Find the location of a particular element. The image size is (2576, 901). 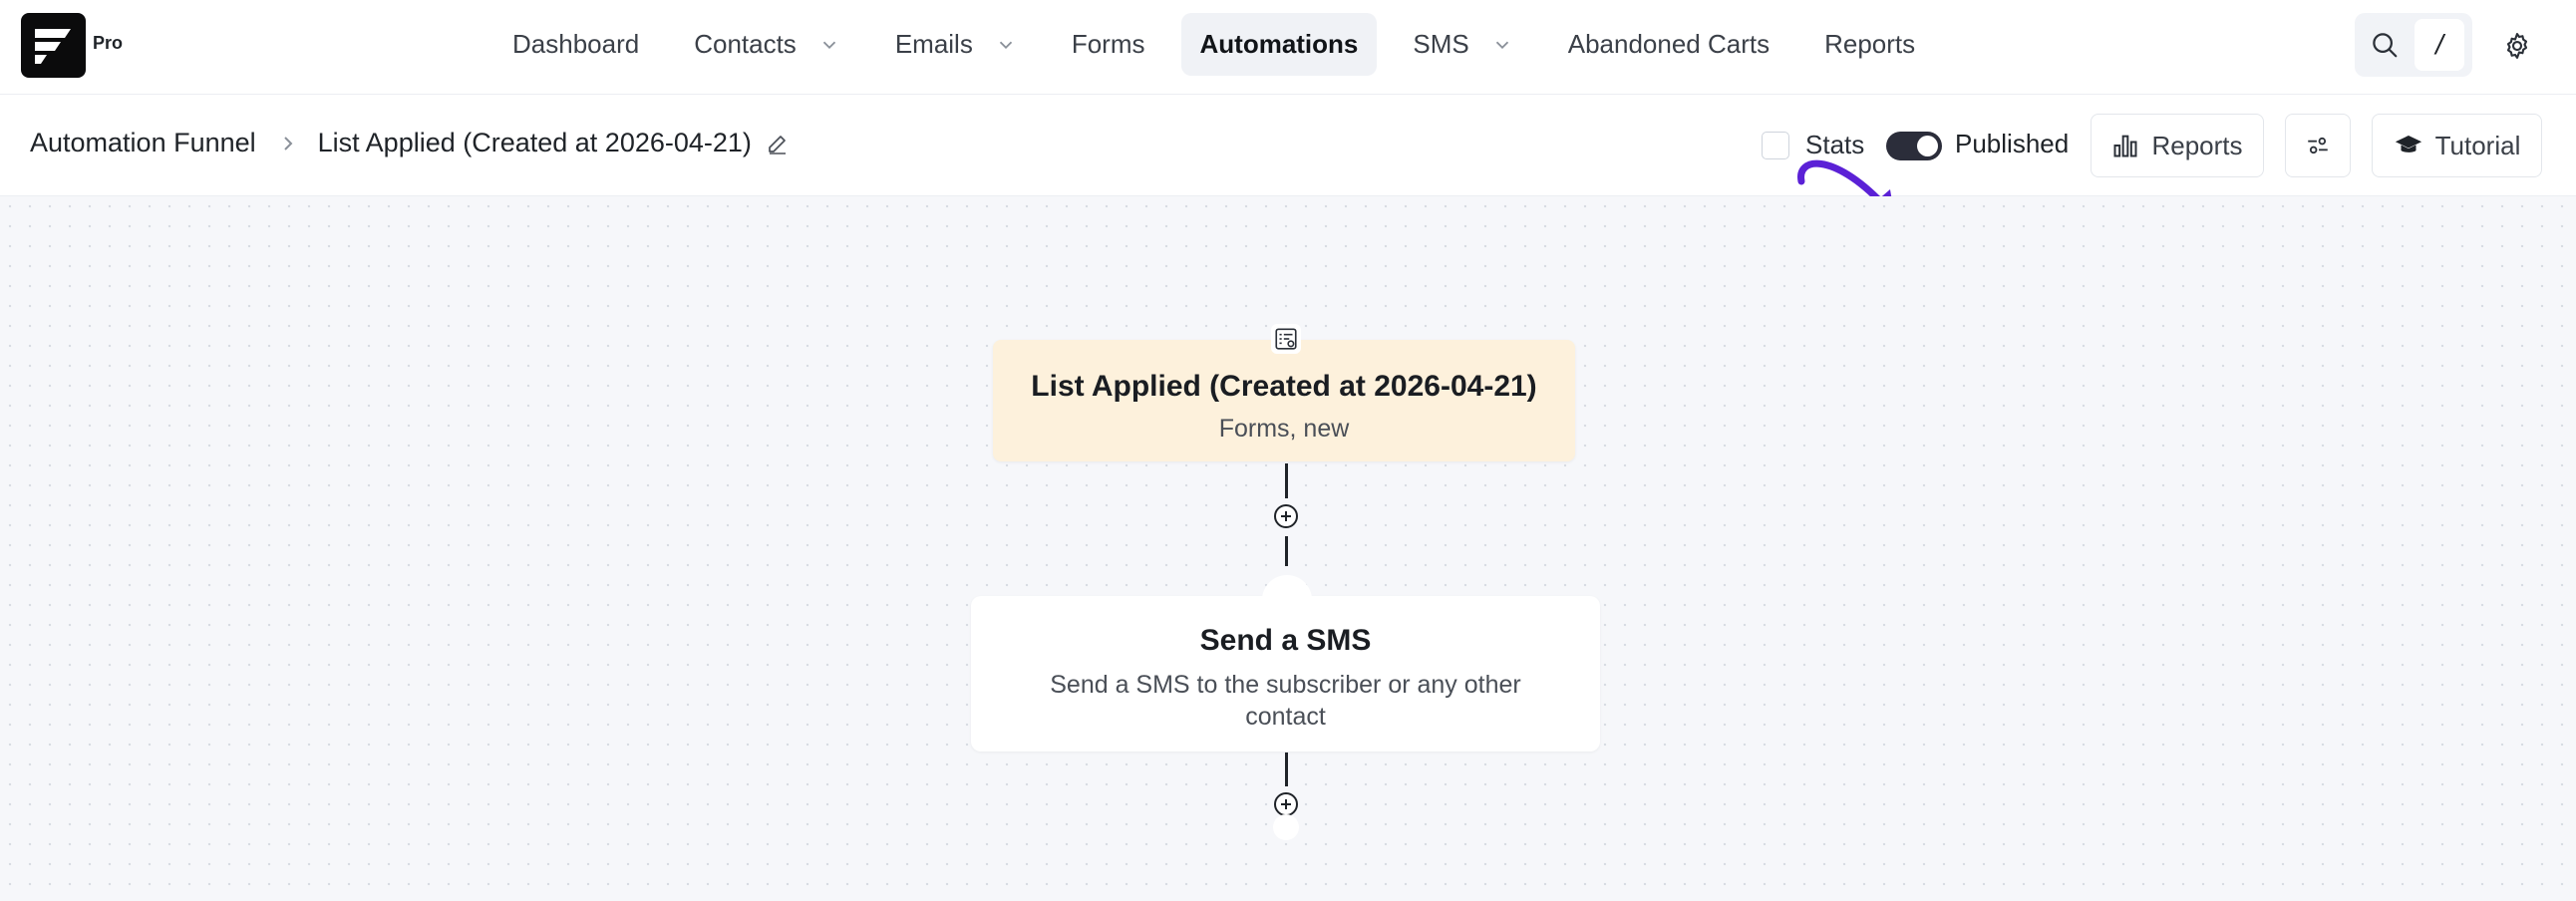

tutorial-button: Tutorial is located at coordinates (2457, 145).